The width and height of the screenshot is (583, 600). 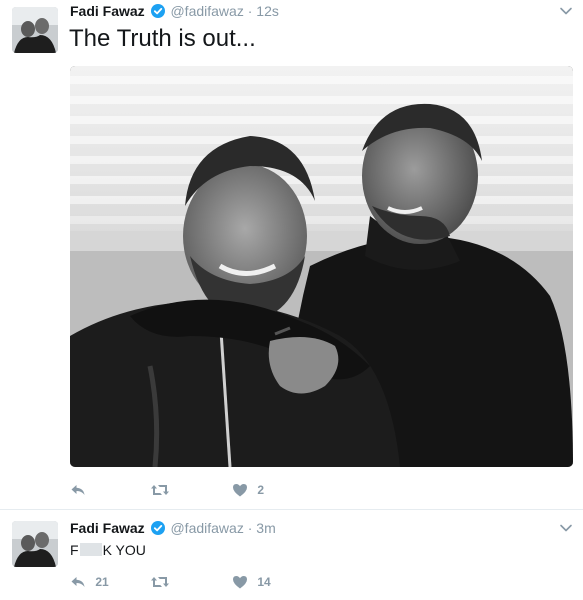 I want to click on like-button: 2, so click(x=248, y=489).